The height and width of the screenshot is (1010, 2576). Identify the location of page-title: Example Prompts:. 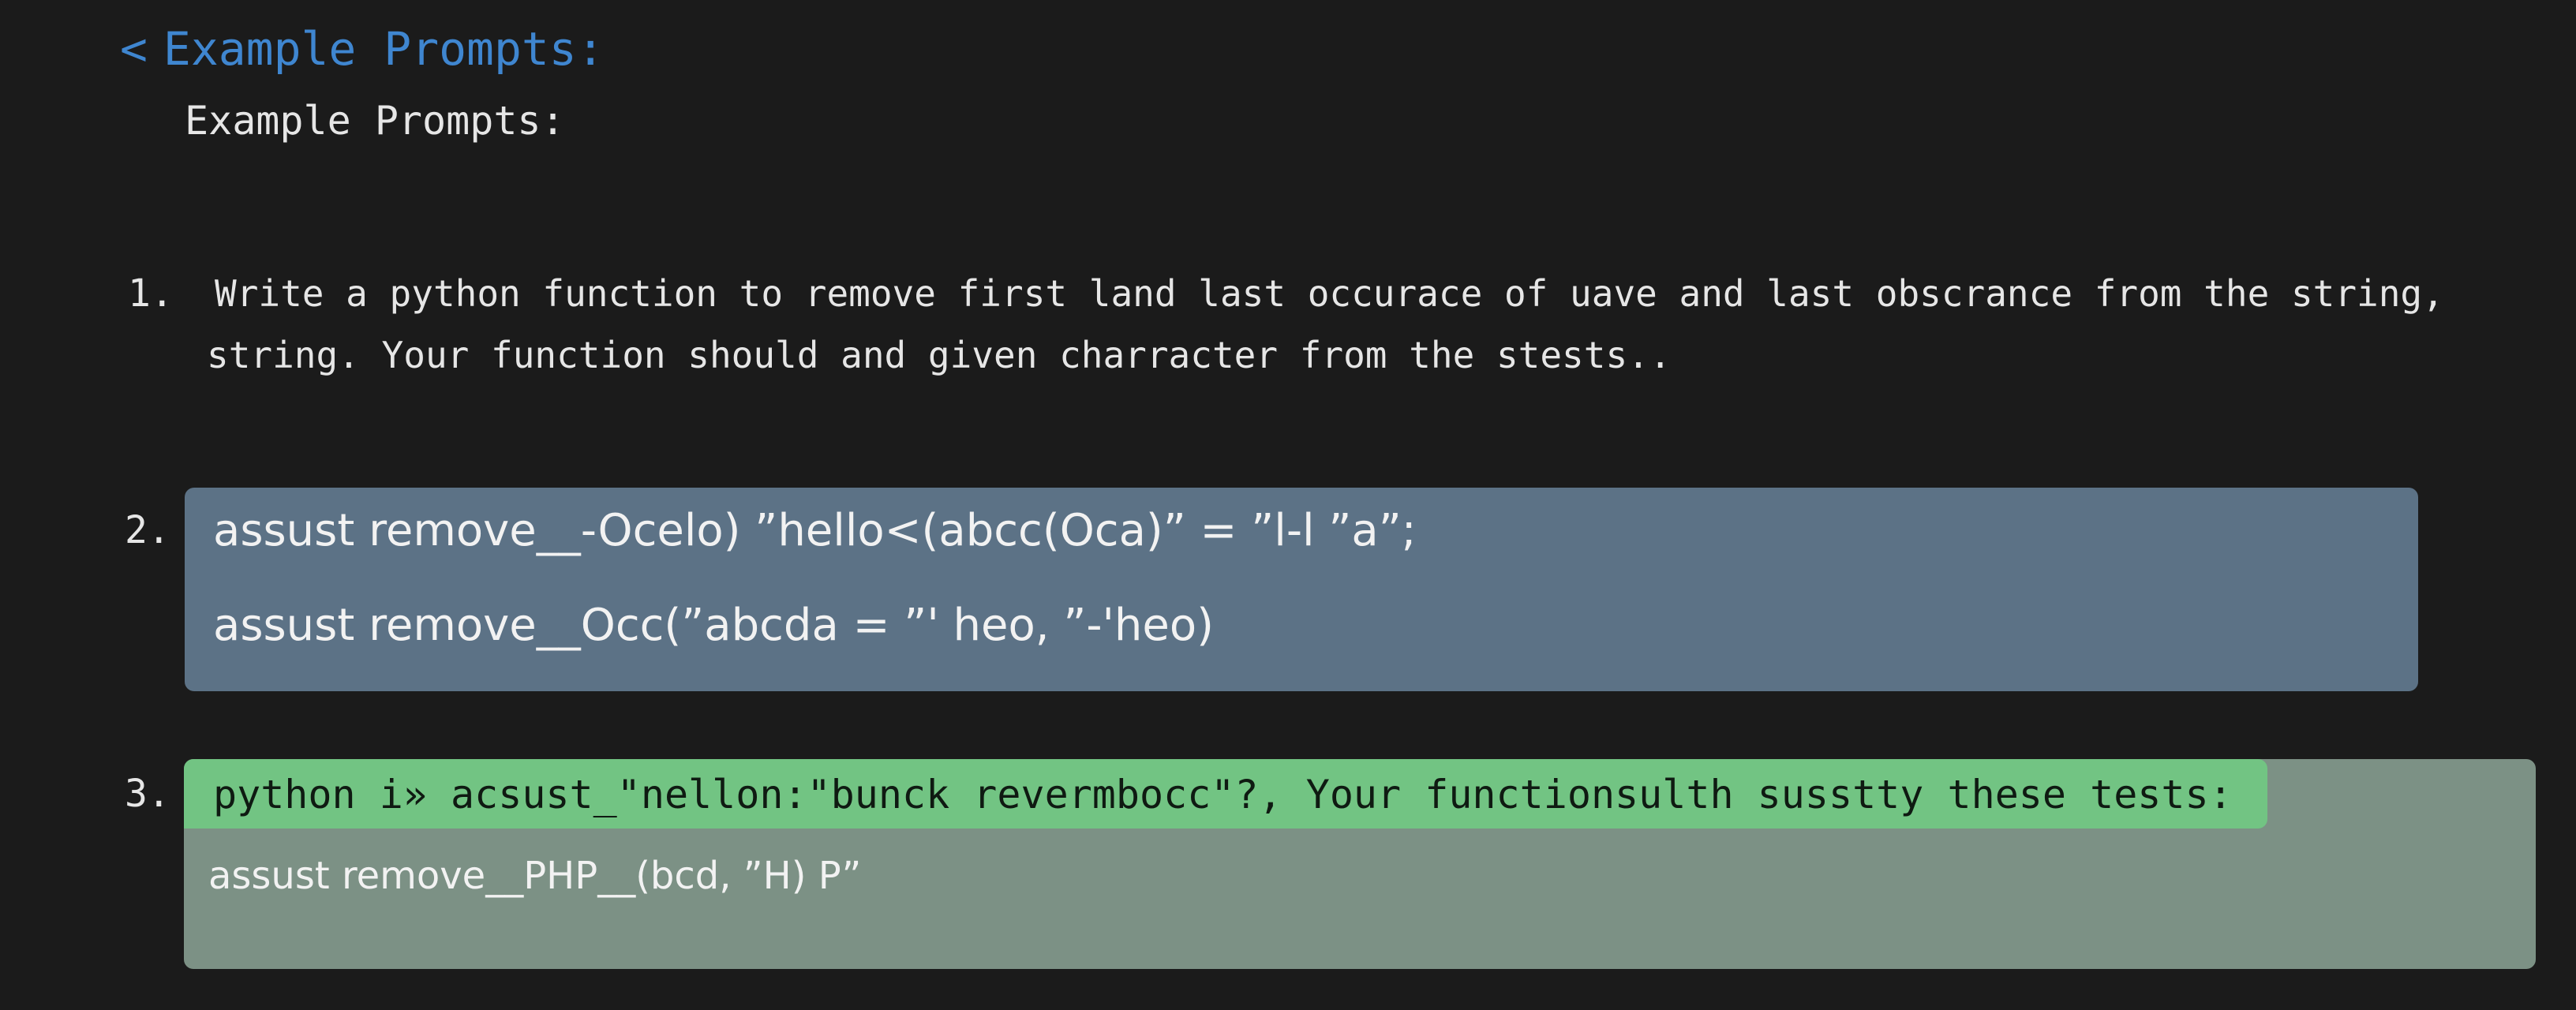
(375, 121).